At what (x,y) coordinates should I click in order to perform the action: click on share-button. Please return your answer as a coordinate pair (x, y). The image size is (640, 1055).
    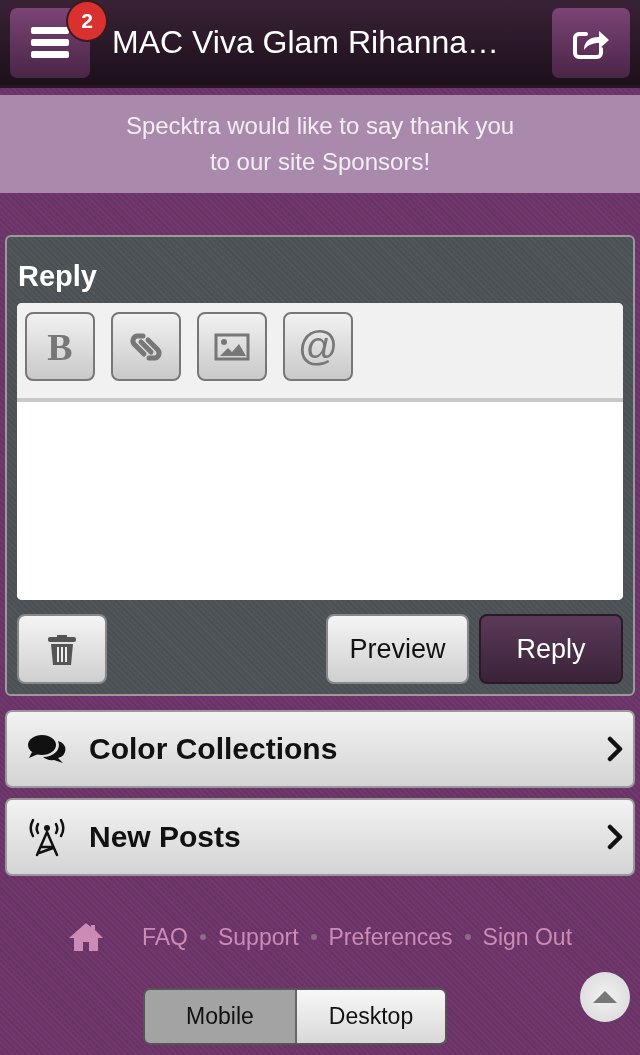
    Looking at the image, I should click on (591, 42).